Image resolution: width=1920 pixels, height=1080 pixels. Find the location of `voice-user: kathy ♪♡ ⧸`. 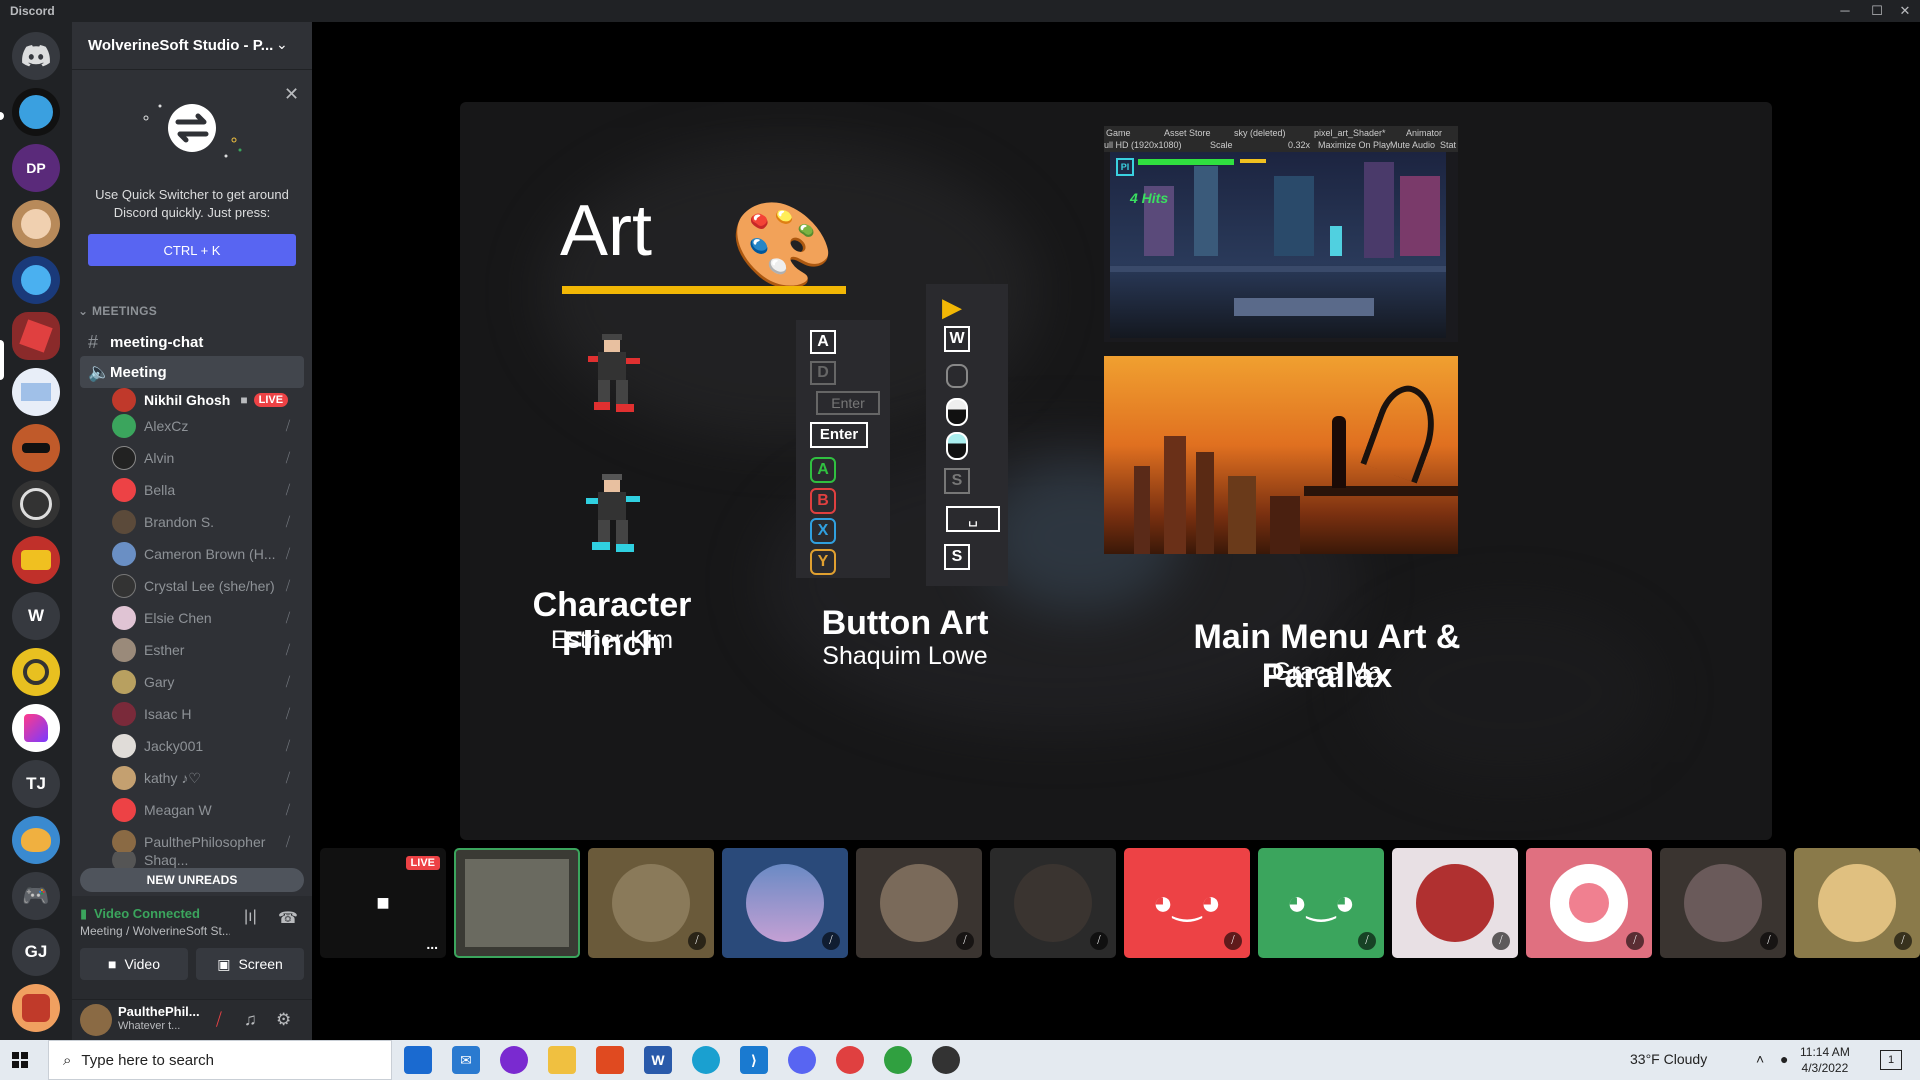

voice-user: kathy ♪♡ ⧸ is located at coordinates (208, 778).